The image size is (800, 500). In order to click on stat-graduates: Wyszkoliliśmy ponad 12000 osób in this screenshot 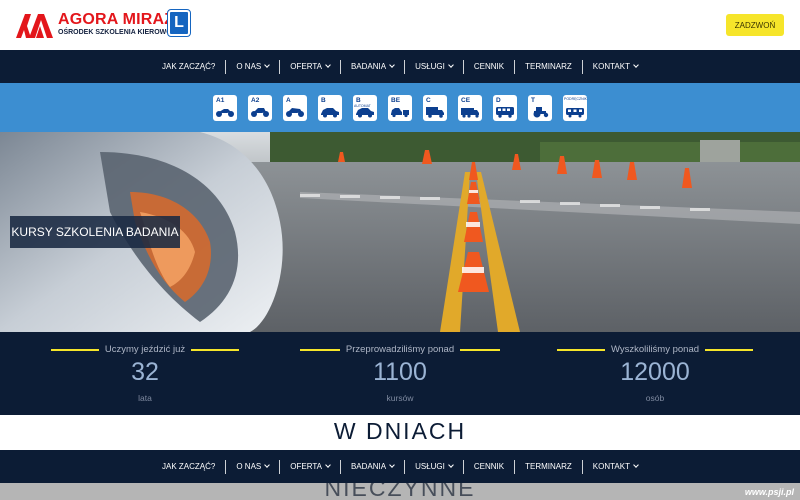, I will do `click(655, 373)`.